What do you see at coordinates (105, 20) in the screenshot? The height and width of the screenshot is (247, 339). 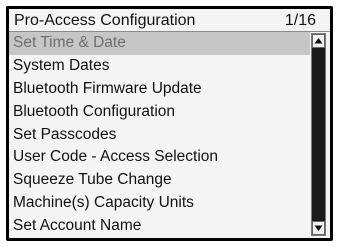 I see `page-title: Pro-Access Configuration` at bounding box center [105, 20].